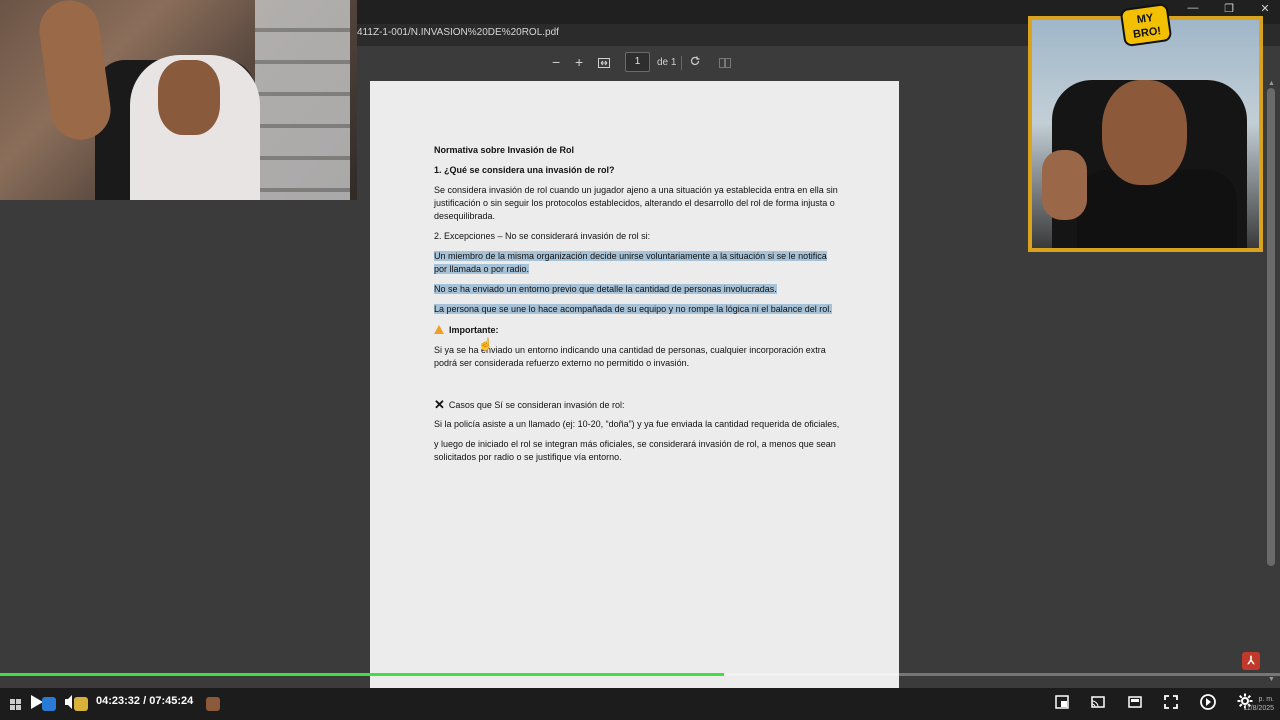 Image resolution: width=1280 pixels, height=720 pixels. What do you see at coordinates (1193, 8) in the screenshot?
I see `minimize-button: —` at bounding box center [1193, 8].